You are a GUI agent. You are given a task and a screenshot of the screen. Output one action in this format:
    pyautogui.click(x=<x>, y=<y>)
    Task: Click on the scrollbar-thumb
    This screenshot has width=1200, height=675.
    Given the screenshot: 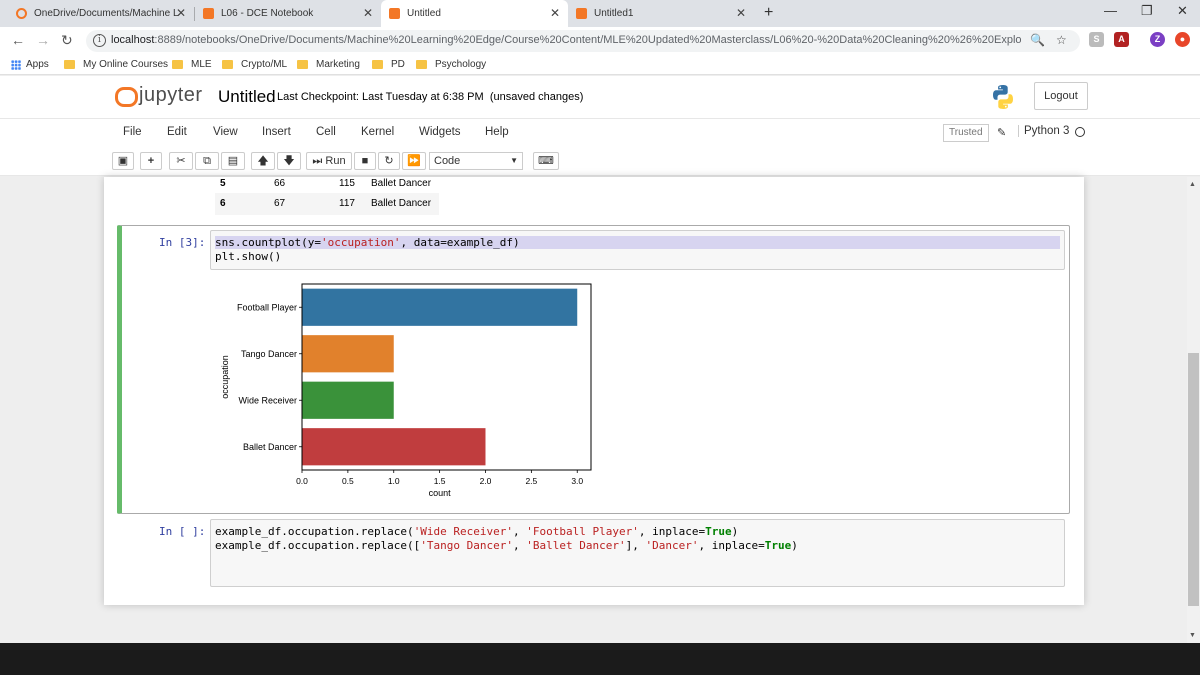 What is the action you would take?
    pyautogui.click(x=1193, y=479)
    